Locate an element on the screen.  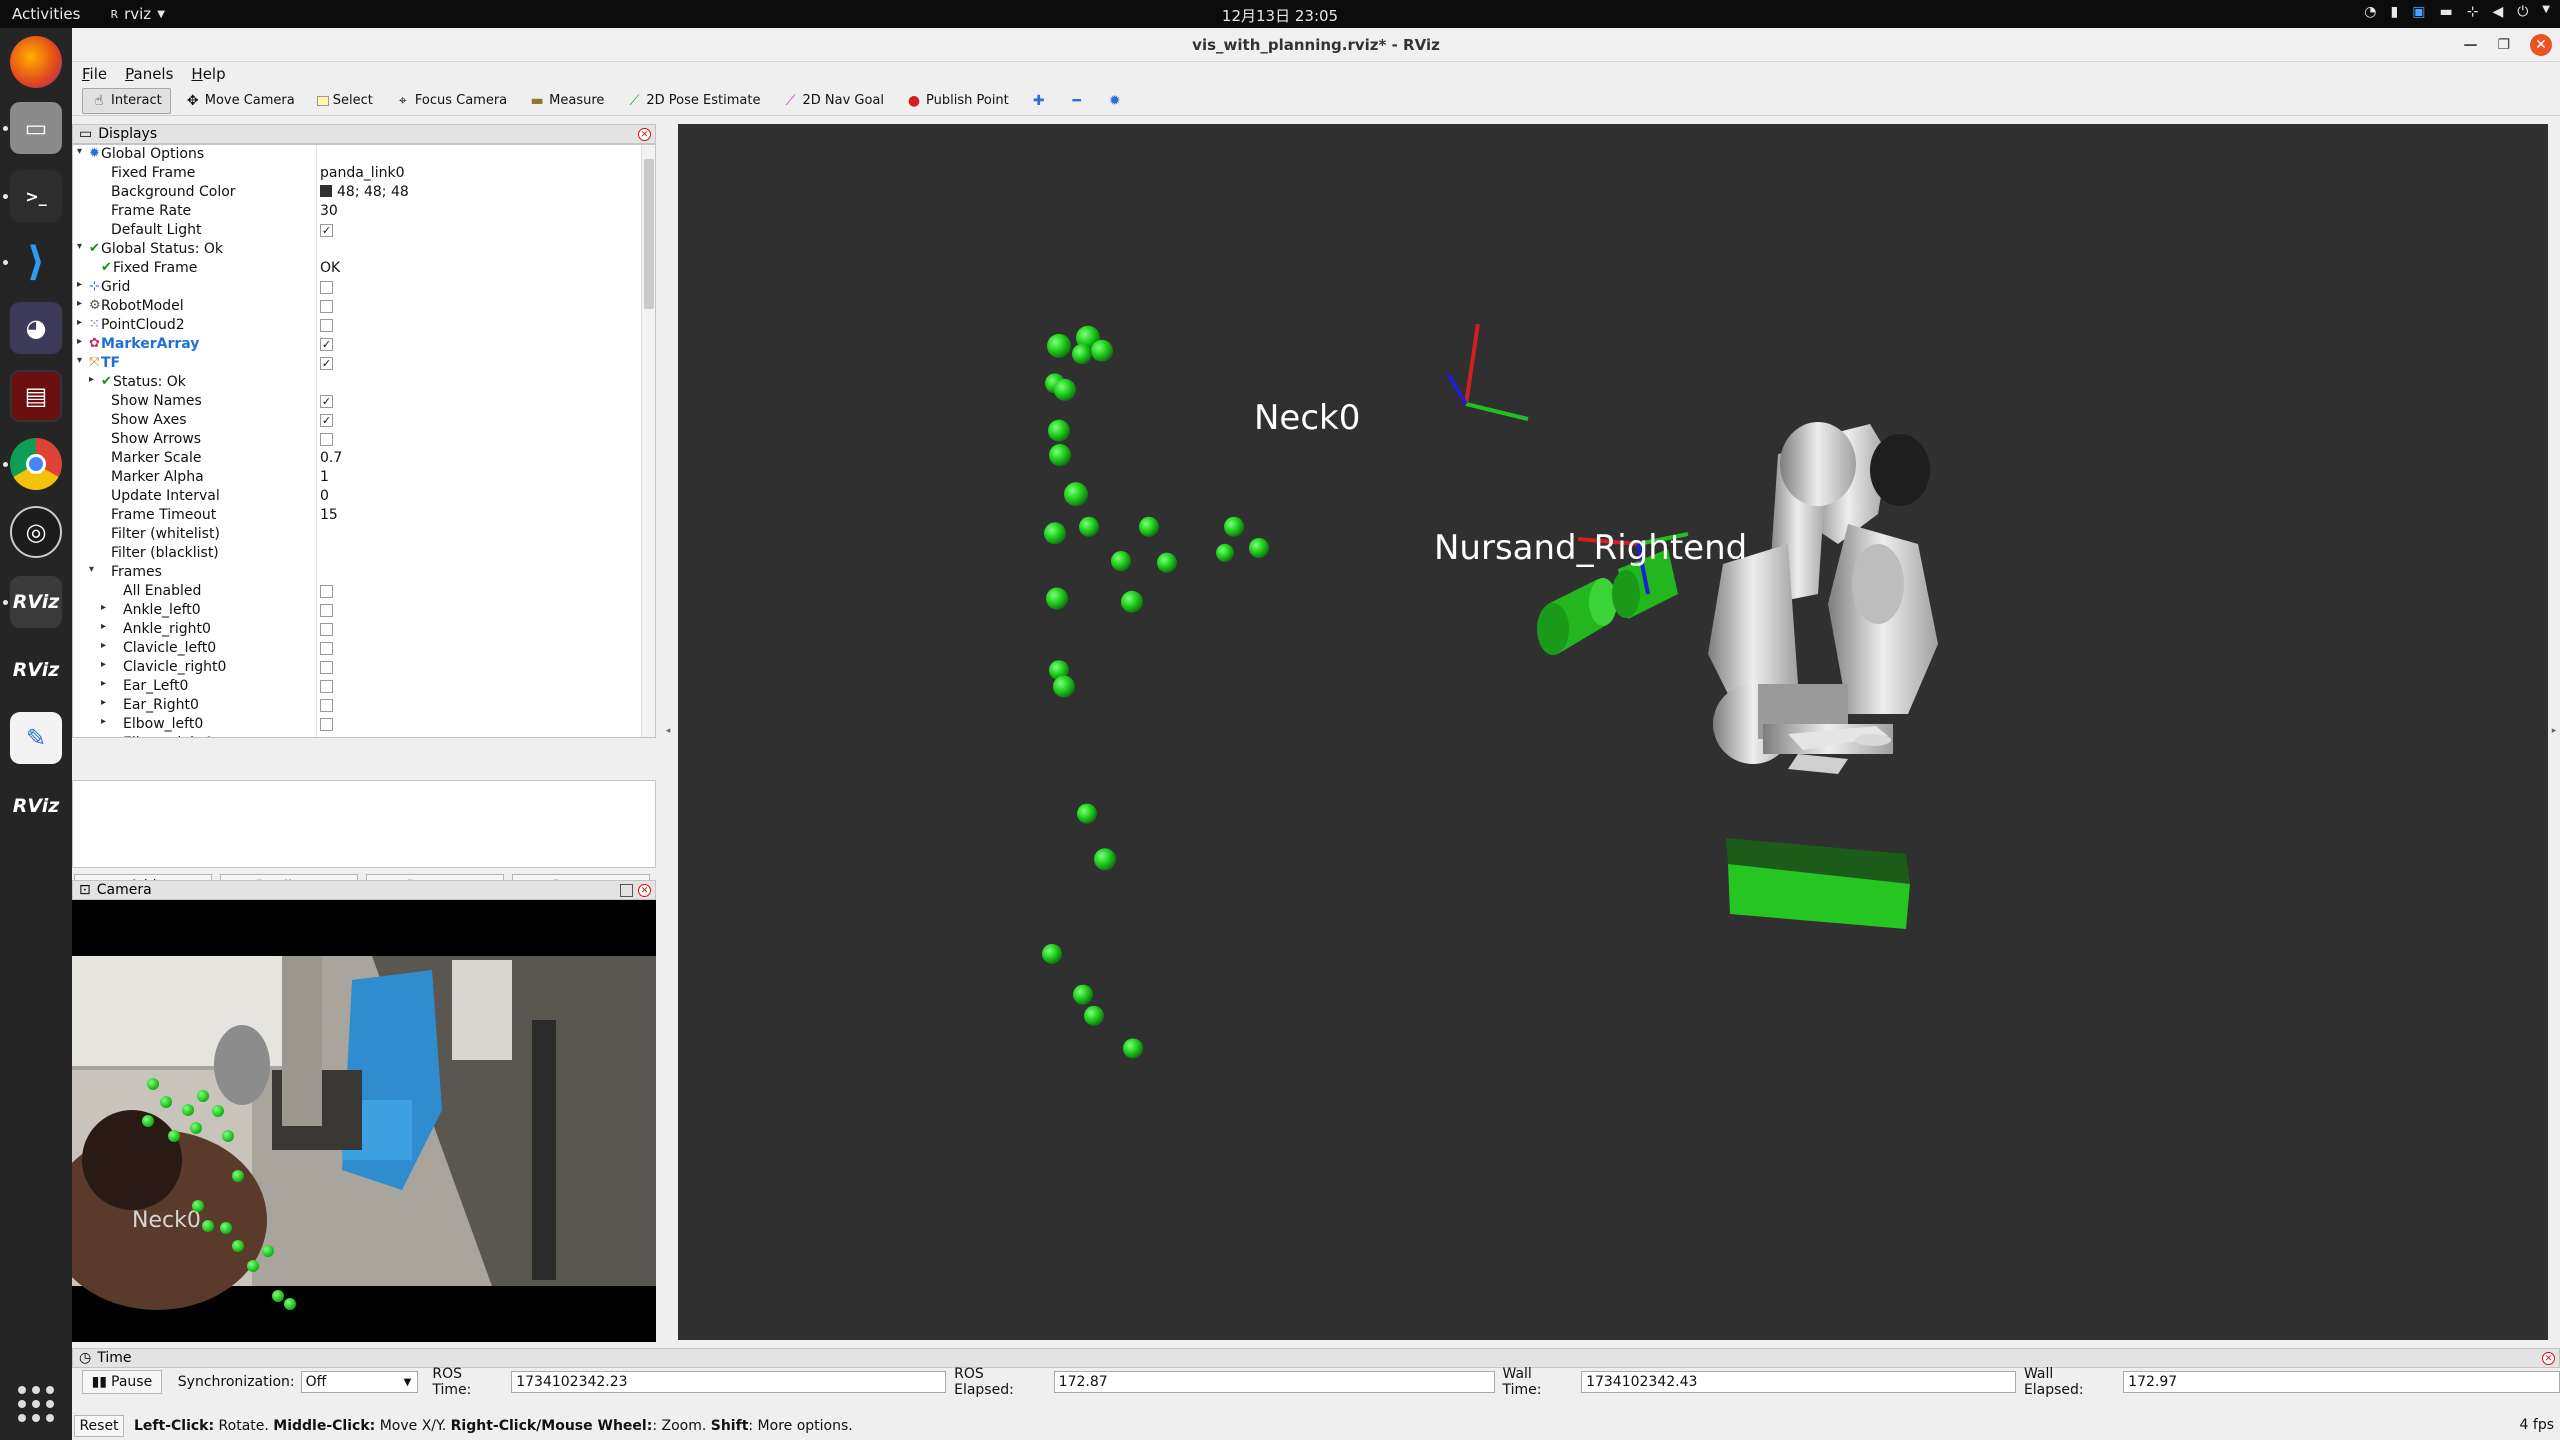
add-tool-button: ✚ is located at coordinates (1039, 101).